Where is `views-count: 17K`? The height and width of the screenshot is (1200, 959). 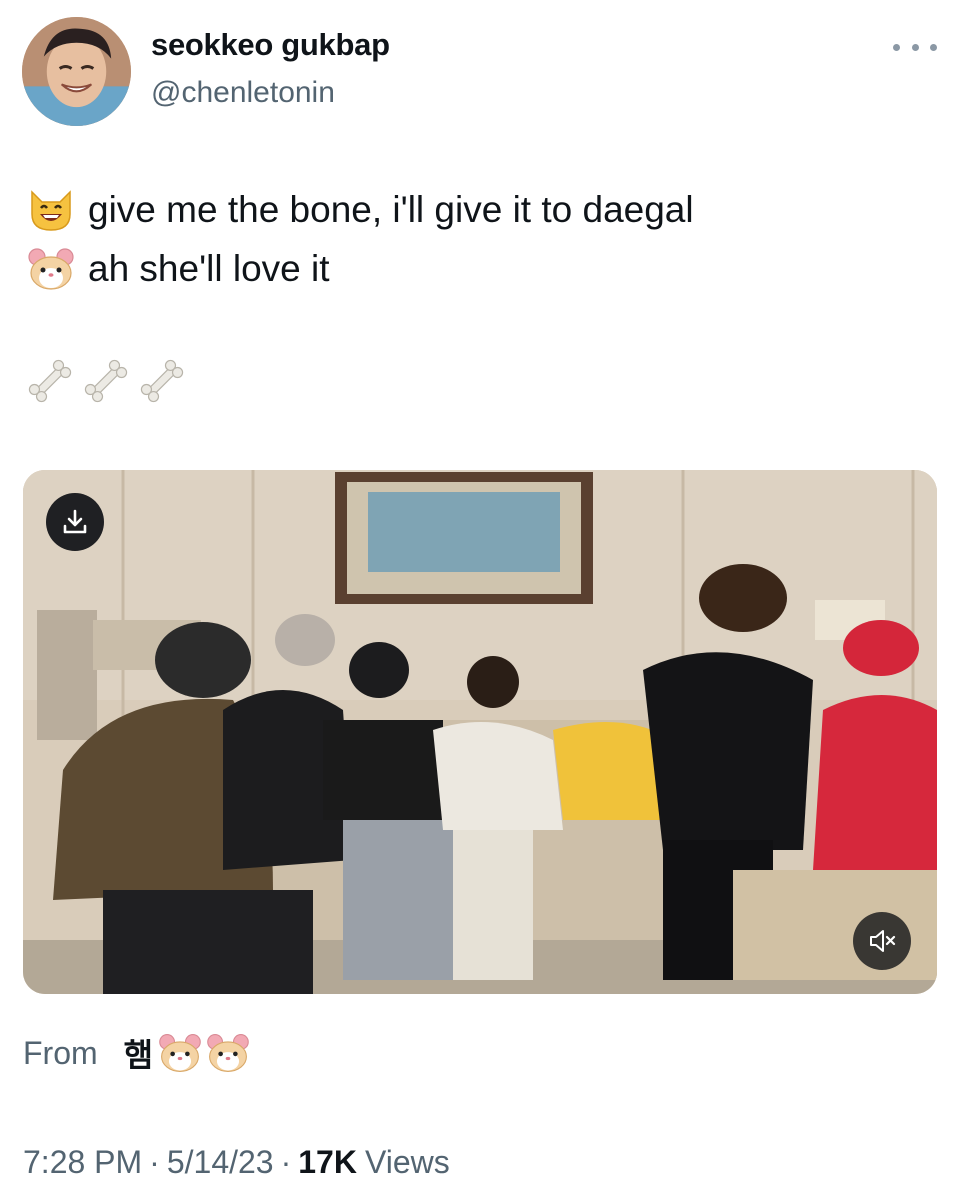 views-count: 17K is located at coordinates (327, 1162).